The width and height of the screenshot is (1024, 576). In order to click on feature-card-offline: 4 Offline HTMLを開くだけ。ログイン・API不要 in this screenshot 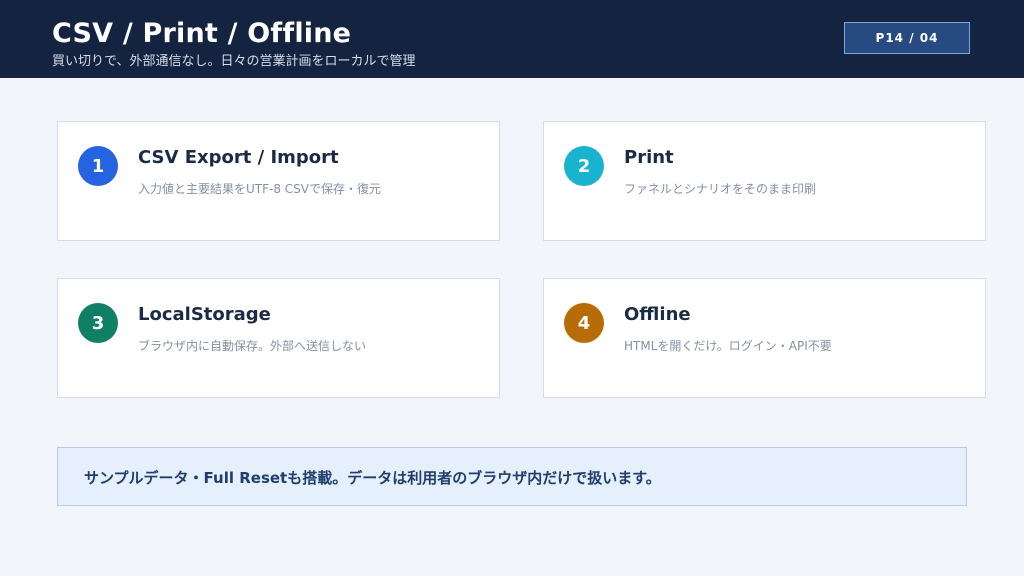, I will do `click(764, 338)`.